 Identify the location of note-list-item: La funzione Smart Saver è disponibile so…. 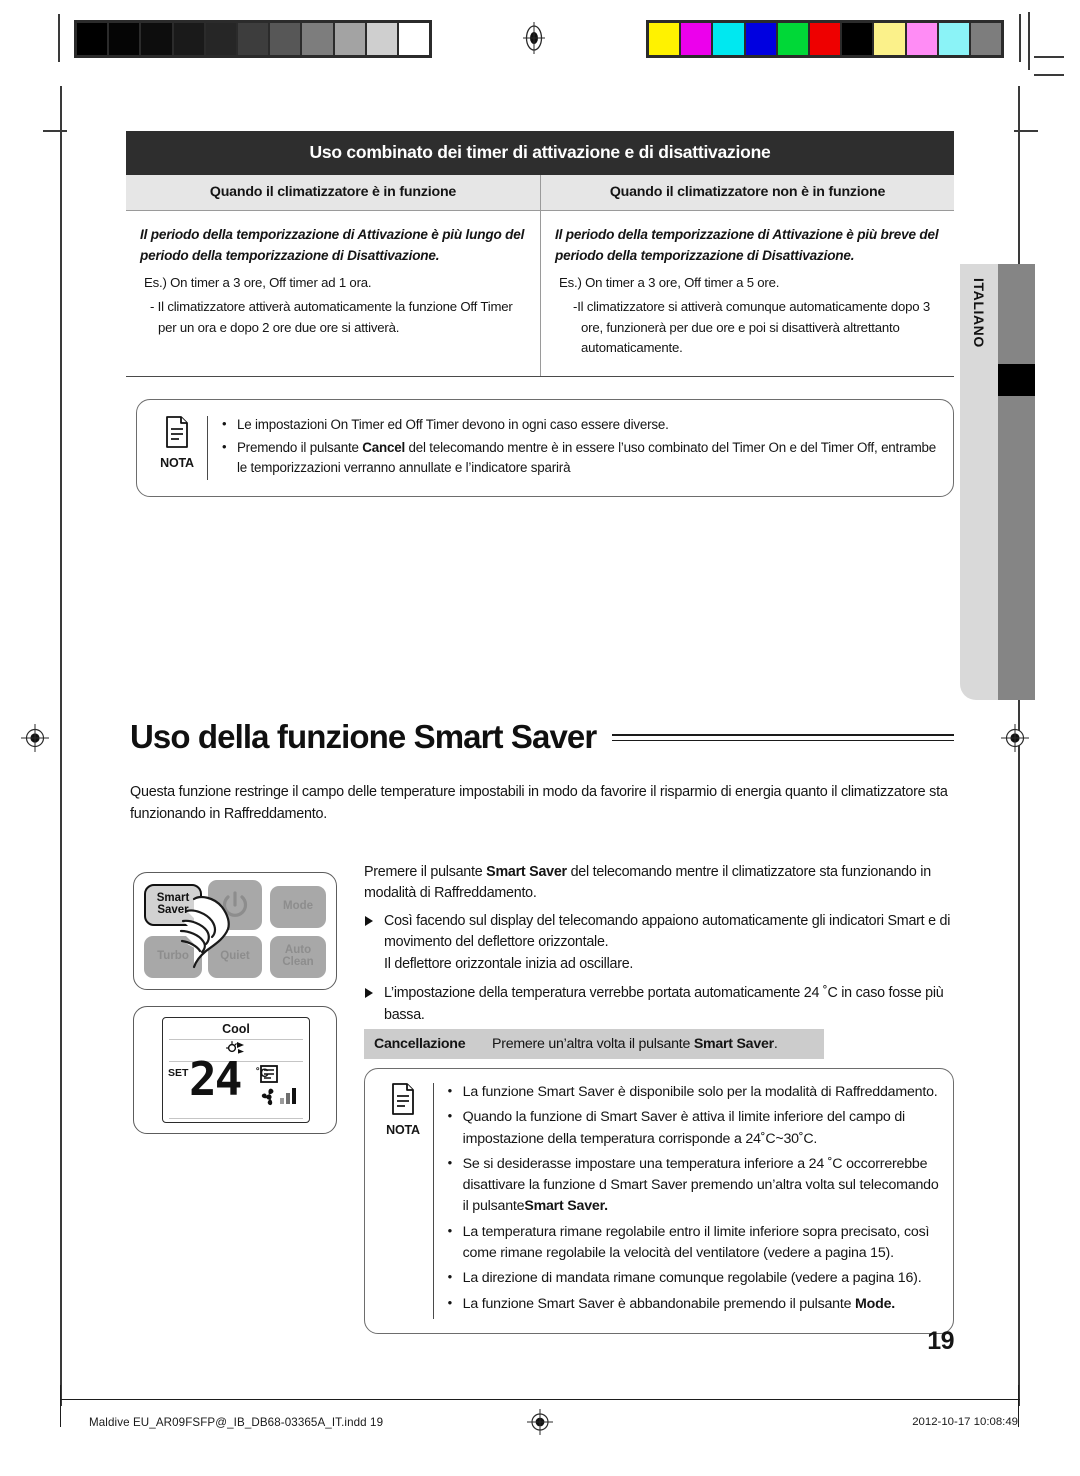
(692, 1092).